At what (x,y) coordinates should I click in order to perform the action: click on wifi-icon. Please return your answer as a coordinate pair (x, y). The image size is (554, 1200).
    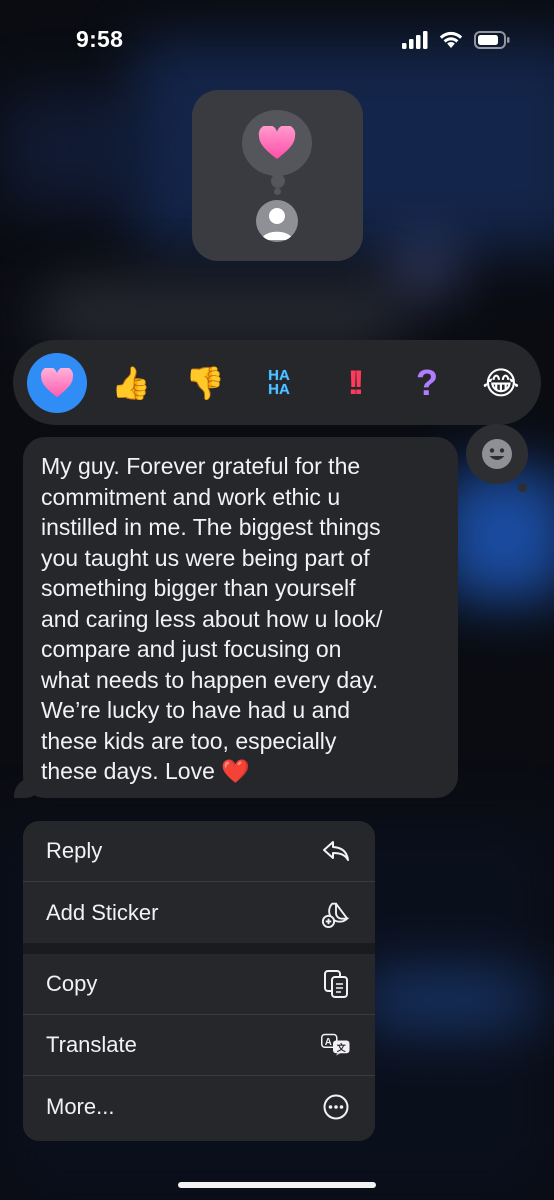
    Looking at the image, I should click on (451, 39).